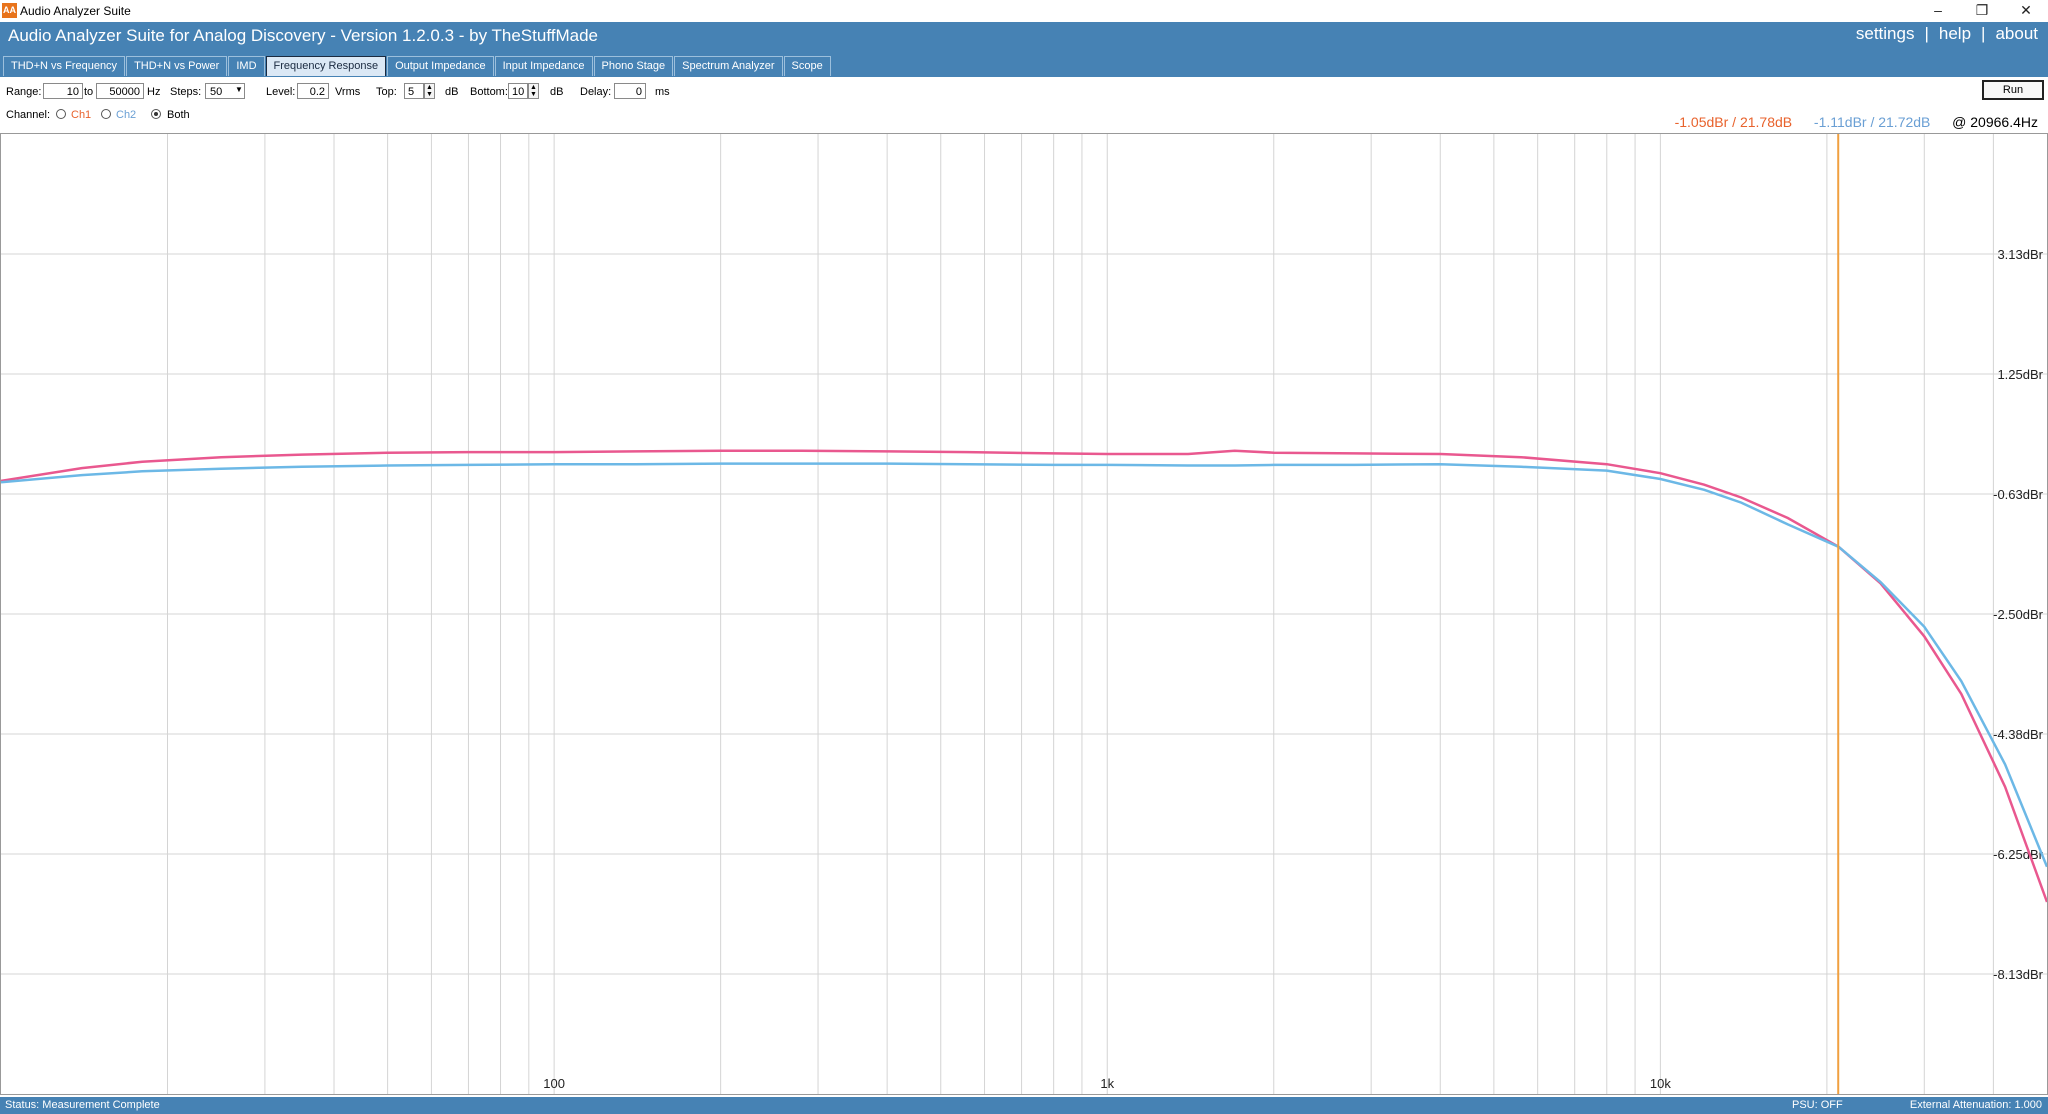 Image resolution: width=2048 pixels, height=1114 pixels. I want to click on tab-scope: Scope, so click(807, 66).